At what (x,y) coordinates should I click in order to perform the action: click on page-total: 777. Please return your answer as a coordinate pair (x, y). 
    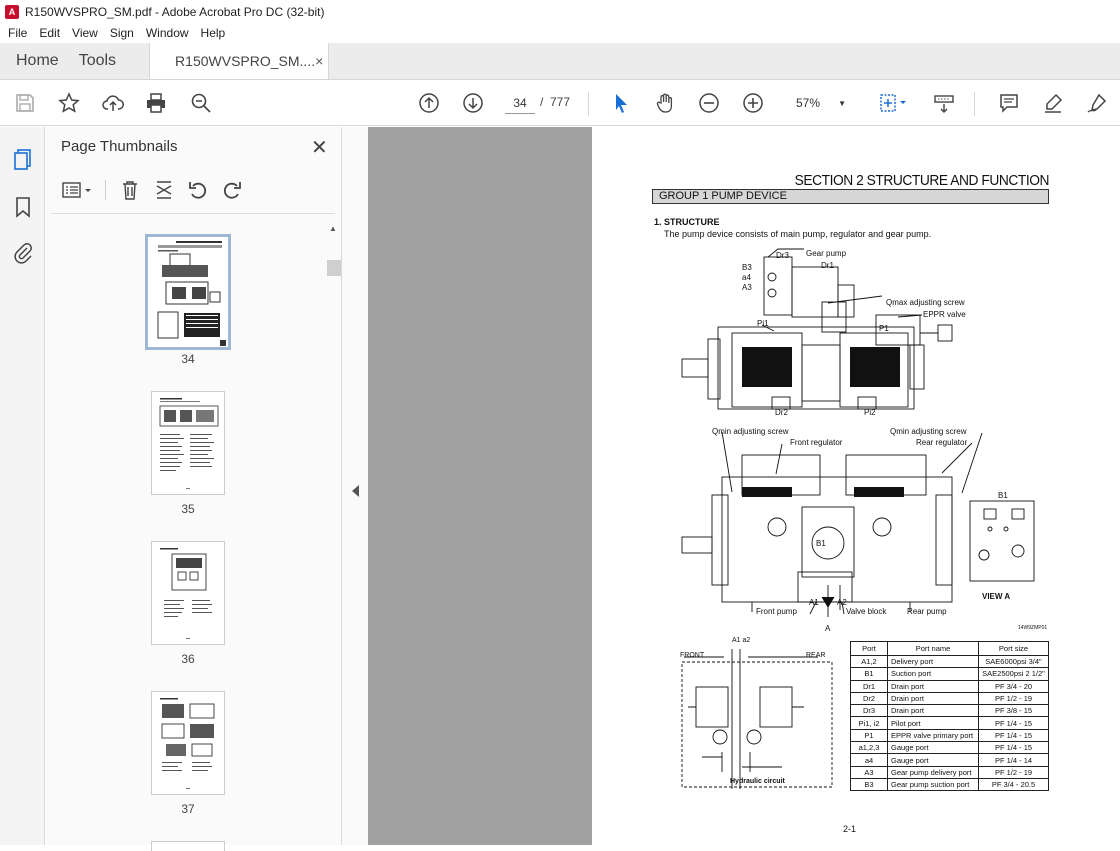
    Looking at the image, I should click on (560, 102).